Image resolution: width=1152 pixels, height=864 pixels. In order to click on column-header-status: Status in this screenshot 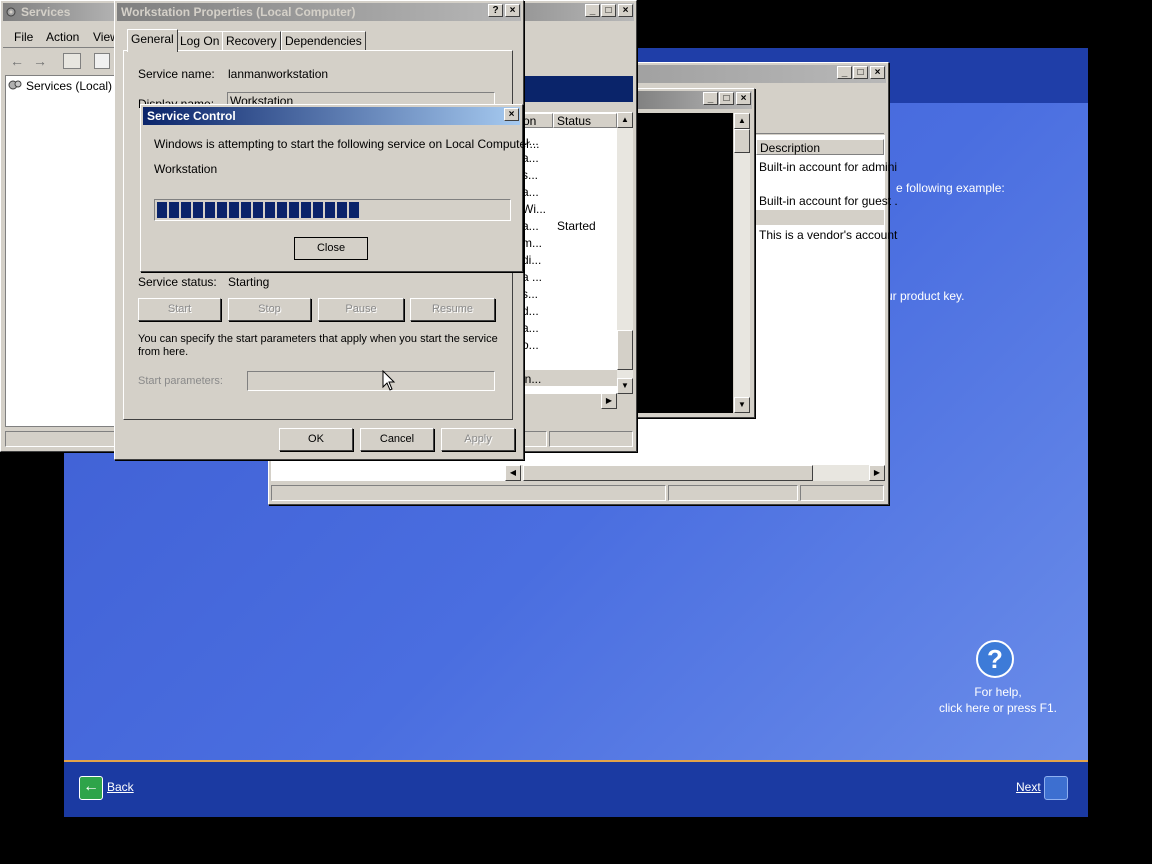, I will do `click(585, 120)`.